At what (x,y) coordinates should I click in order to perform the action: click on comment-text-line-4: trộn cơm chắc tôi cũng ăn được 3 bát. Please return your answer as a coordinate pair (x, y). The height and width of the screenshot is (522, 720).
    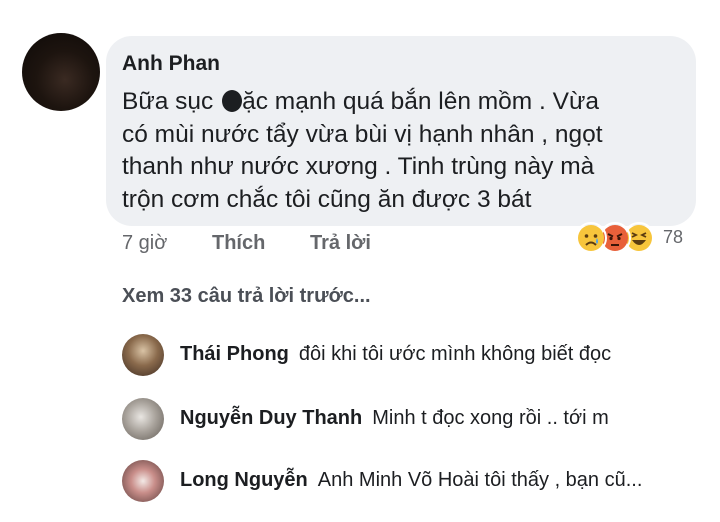
    Looking at the image, I should click on (327, 199).